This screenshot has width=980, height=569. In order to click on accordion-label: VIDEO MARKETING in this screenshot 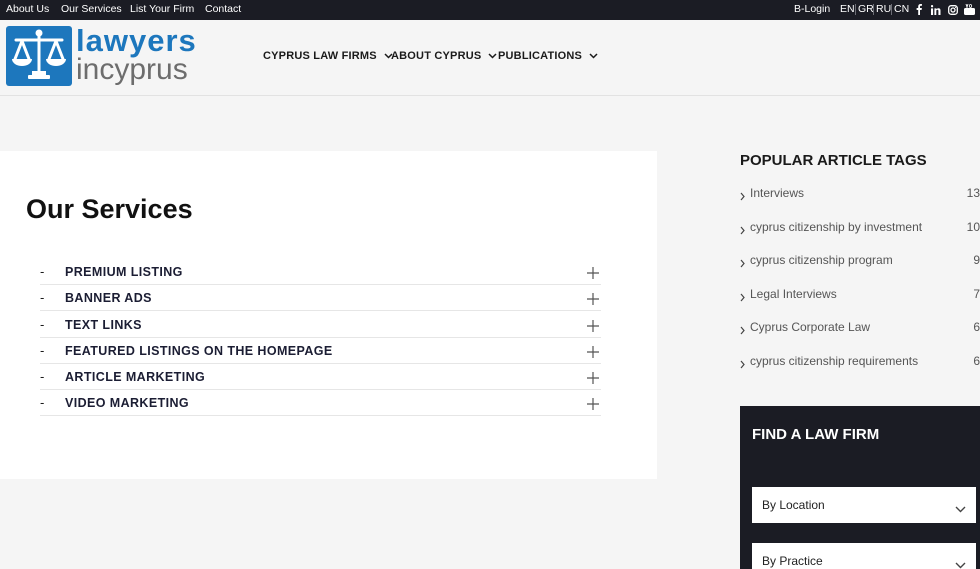, I will do `click(127, 403)`.